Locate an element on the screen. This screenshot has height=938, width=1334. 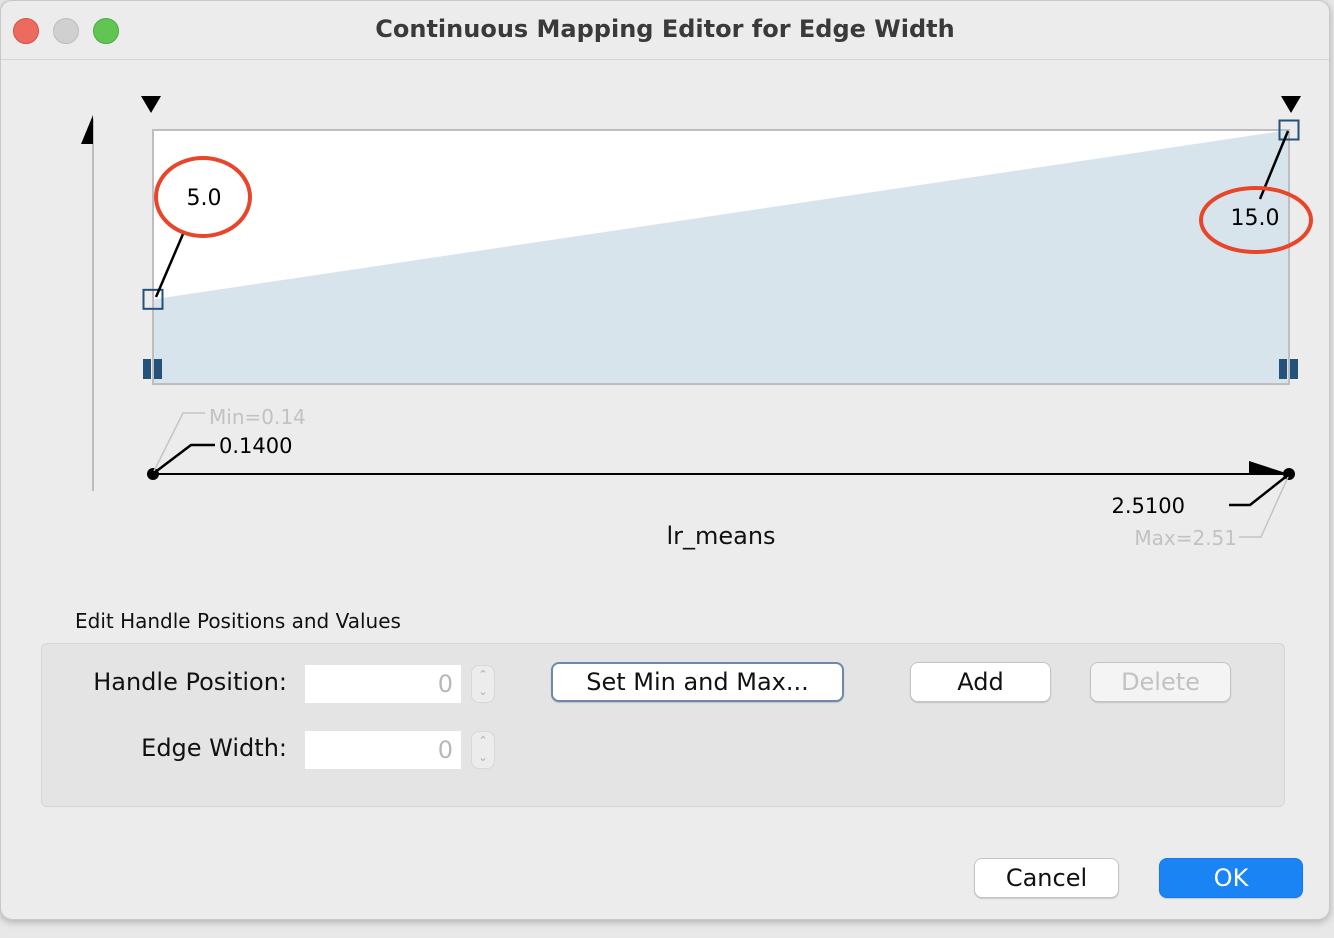
max-value-label: 2.5100 is located at coordinates (1148, 506).